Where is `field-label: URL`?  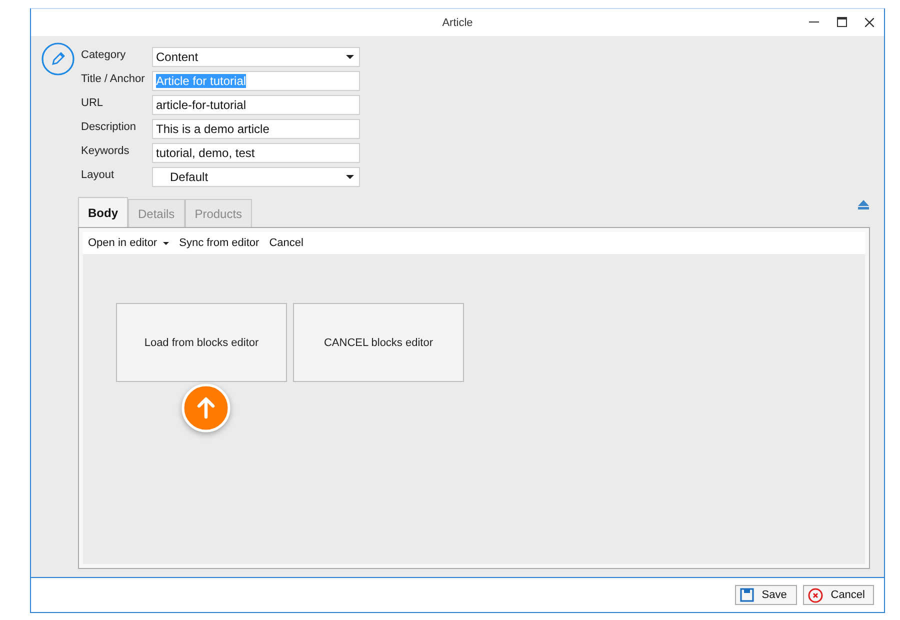 field-label: URL is located at coordinates (92, 102).